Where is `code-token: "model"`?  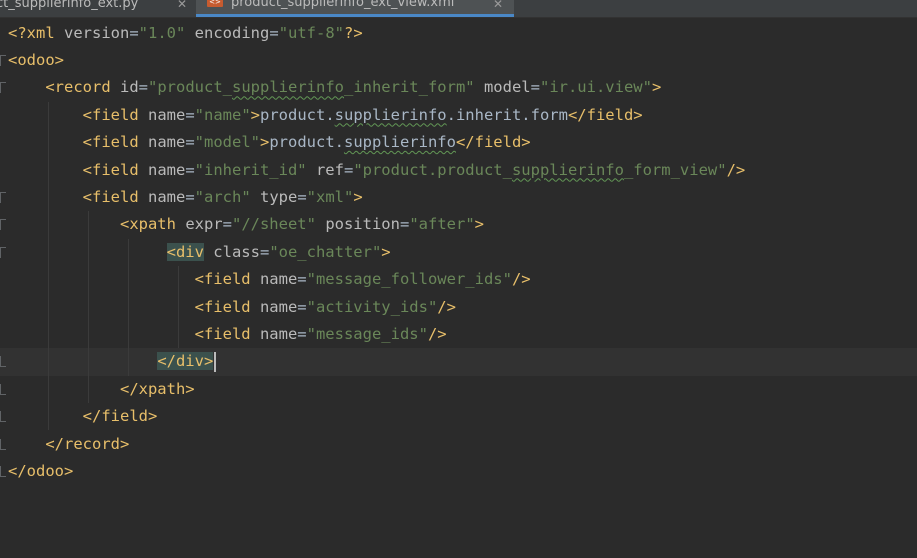 code-token: "model" is located at coordinates (227, 142).